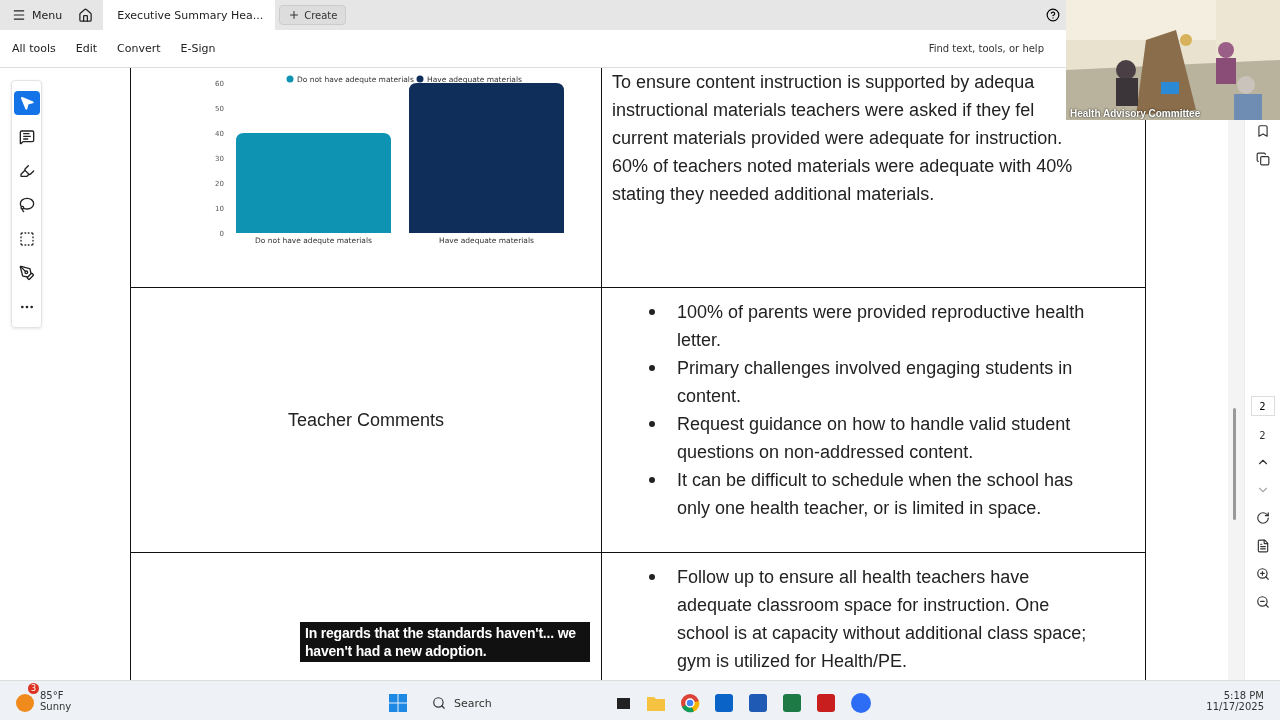 Image resolution: width=1280 pixels, height=720 pixels. I want to click on taskbar-search: Search, so click(512, 703).